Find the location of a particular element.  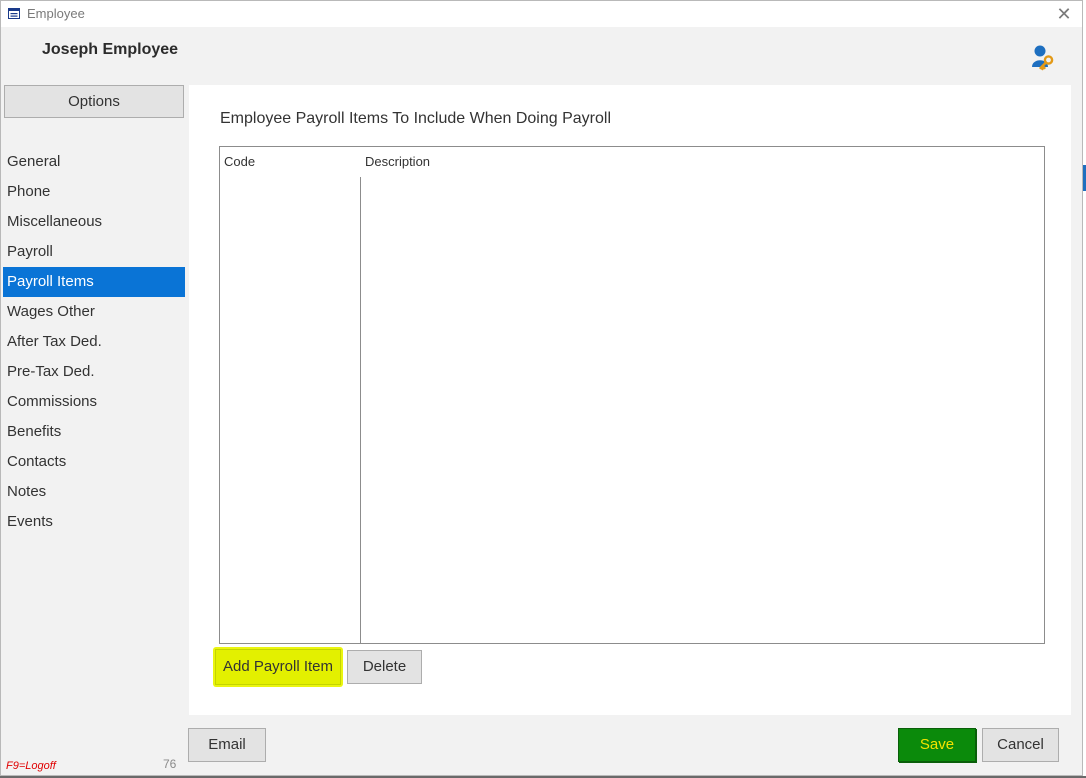

sidebar-item-events: Events is located at coordinates (94, 522).